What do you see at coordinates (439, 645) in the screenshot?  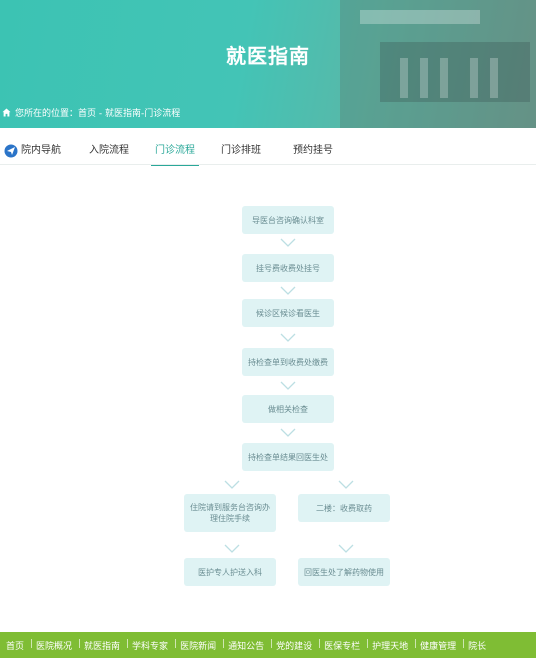 I see `footer-link-health: 健康管理` at bounding box center [439, 645].